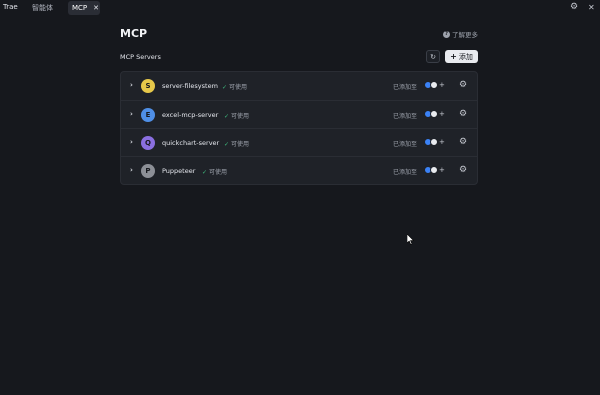  Describe the element at coordinates (148, 86) in the screenshot. I see `server-avatar: S` at that location.